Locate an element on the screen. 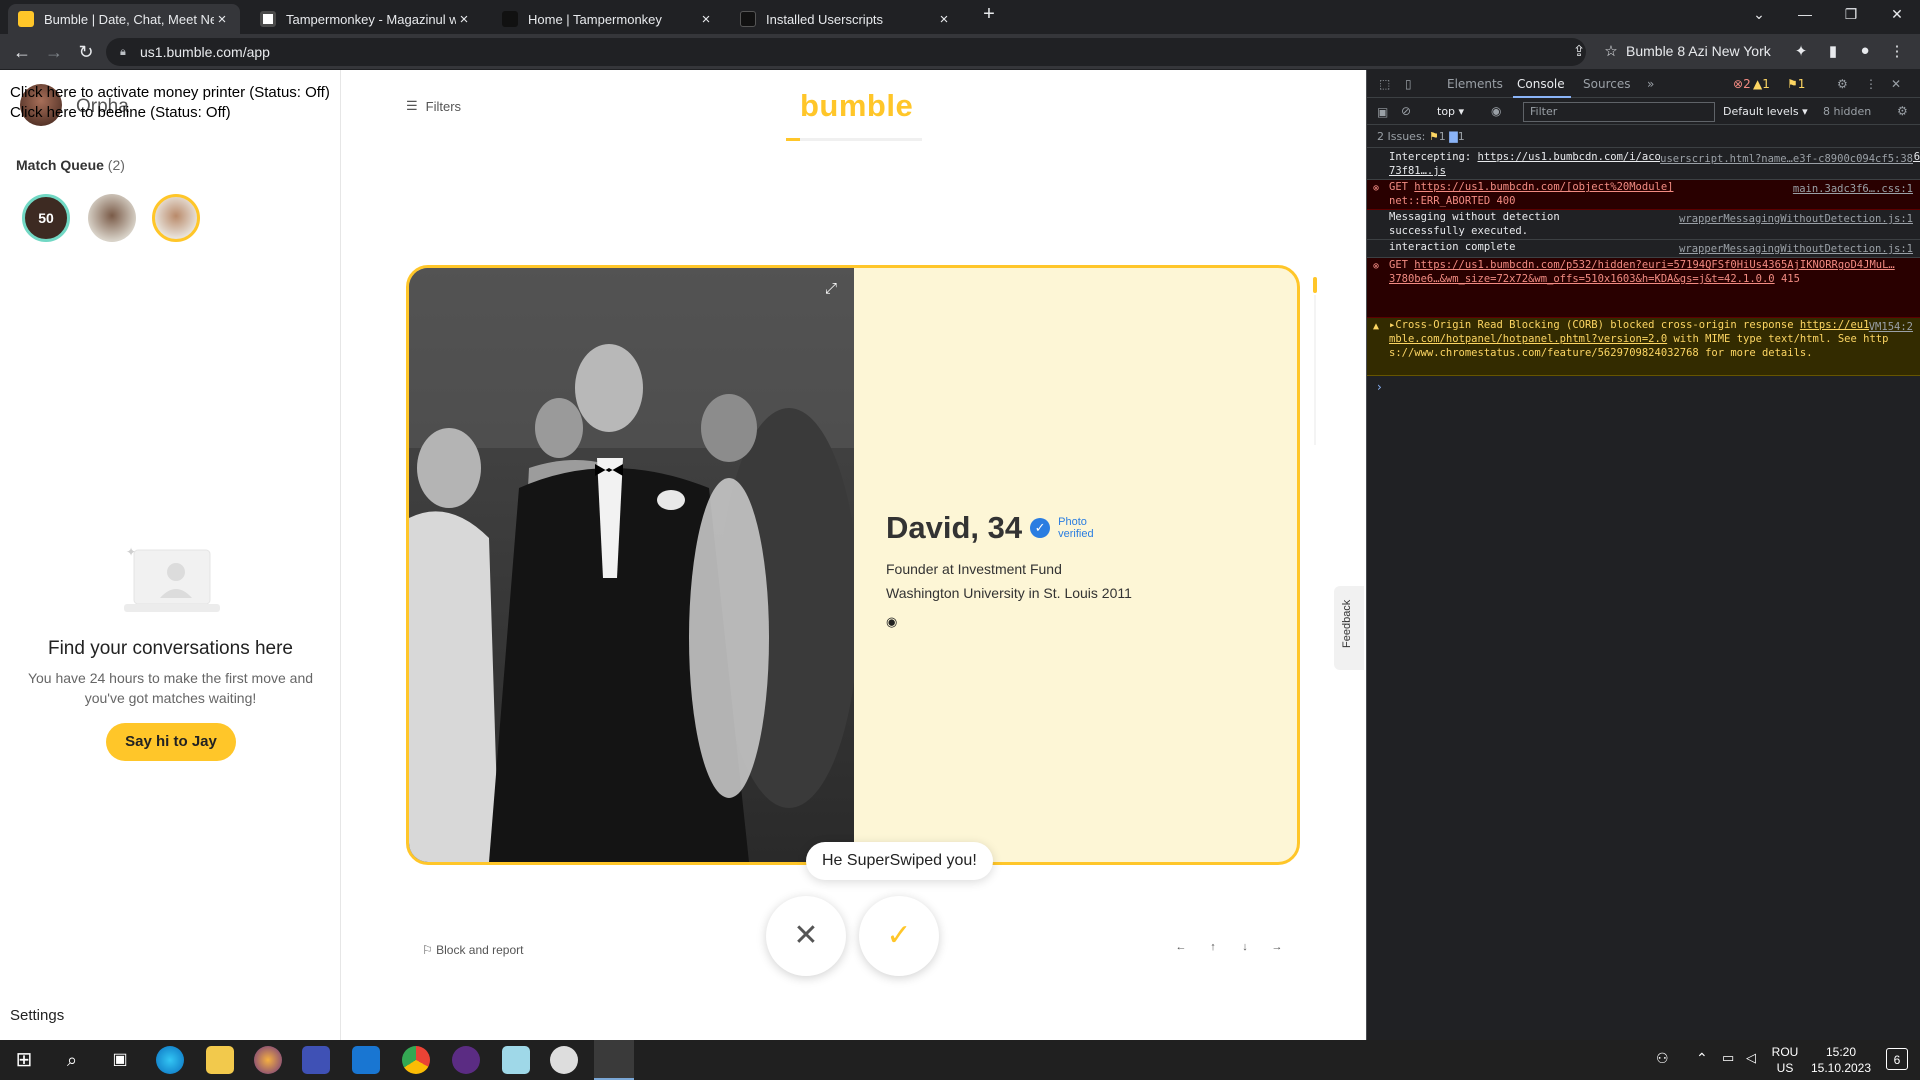  error-icon: ⊗ is located at coordinates (1376, 188).